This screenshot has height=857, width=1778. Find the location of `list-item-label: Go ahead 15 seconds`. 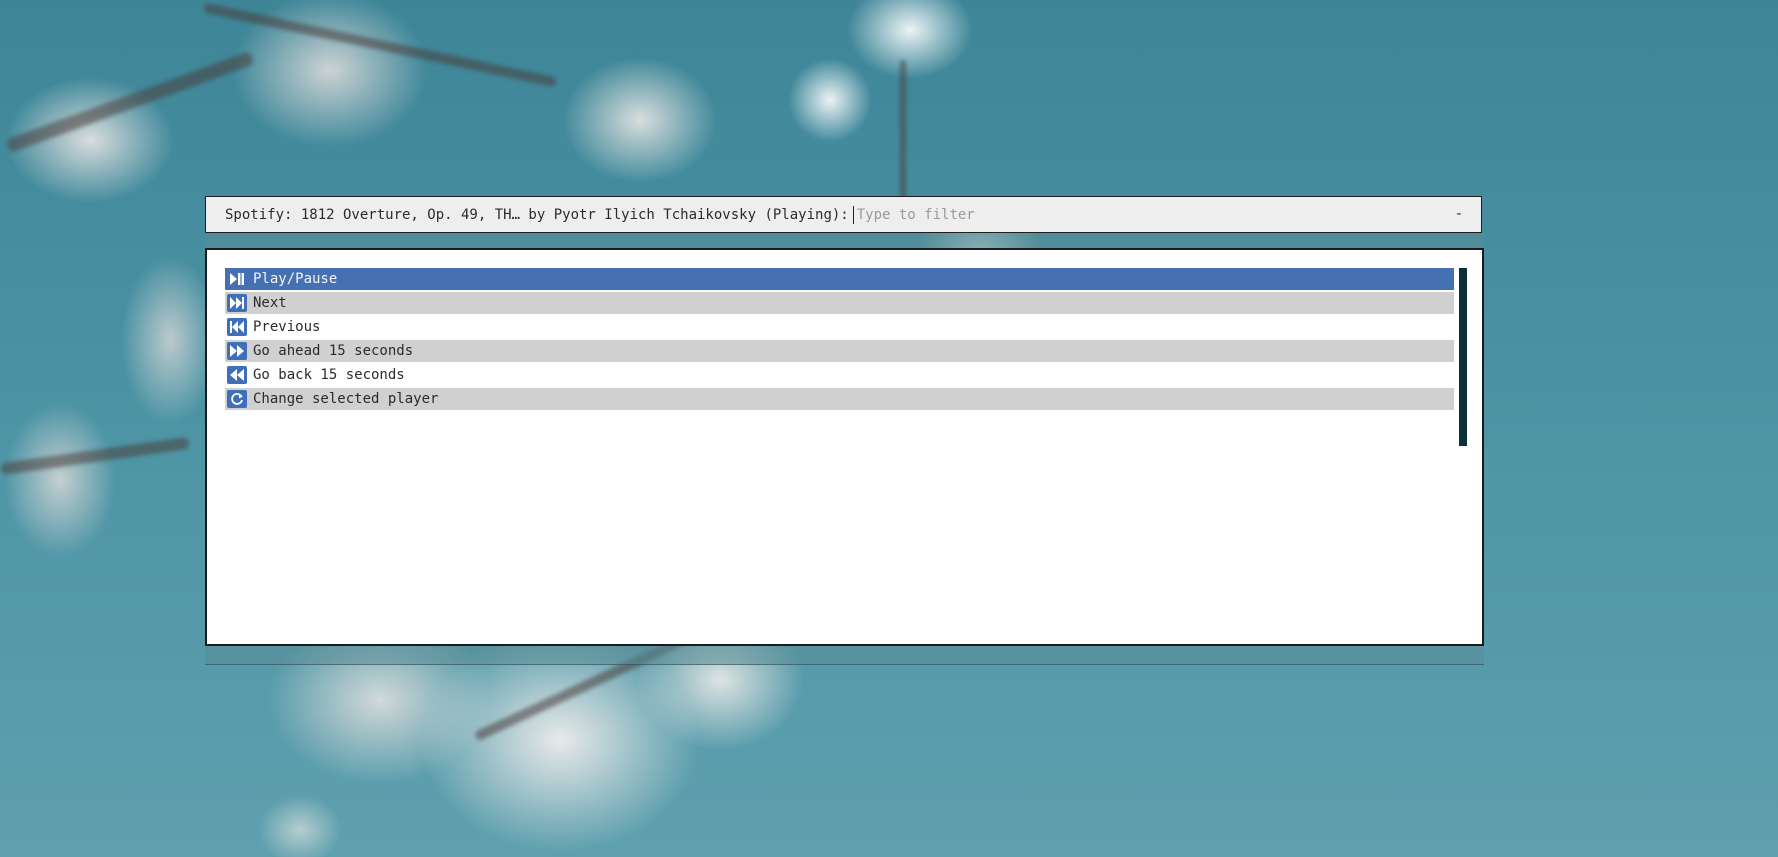

list-item-label: Go ahead 15 seconds is located at coordinates (333, 351).